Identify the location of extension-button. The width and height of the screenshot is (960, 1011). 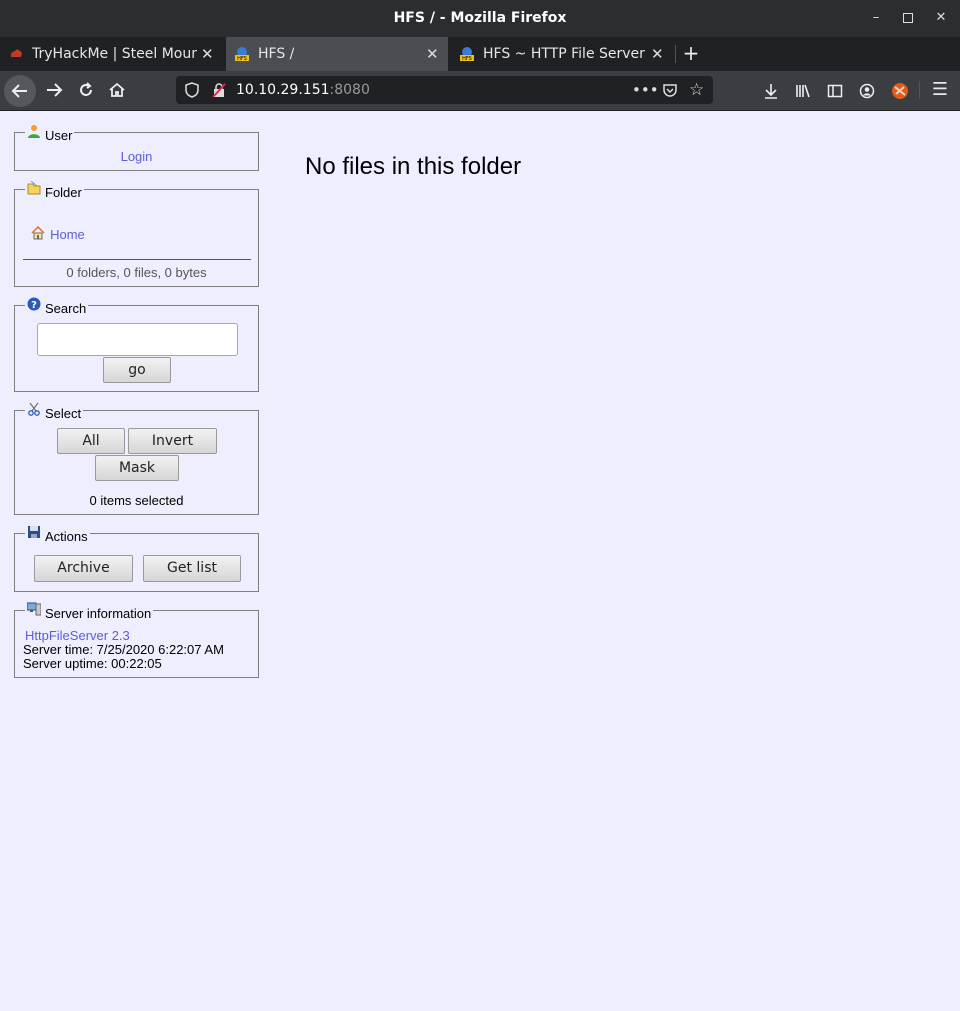
(900, 90).